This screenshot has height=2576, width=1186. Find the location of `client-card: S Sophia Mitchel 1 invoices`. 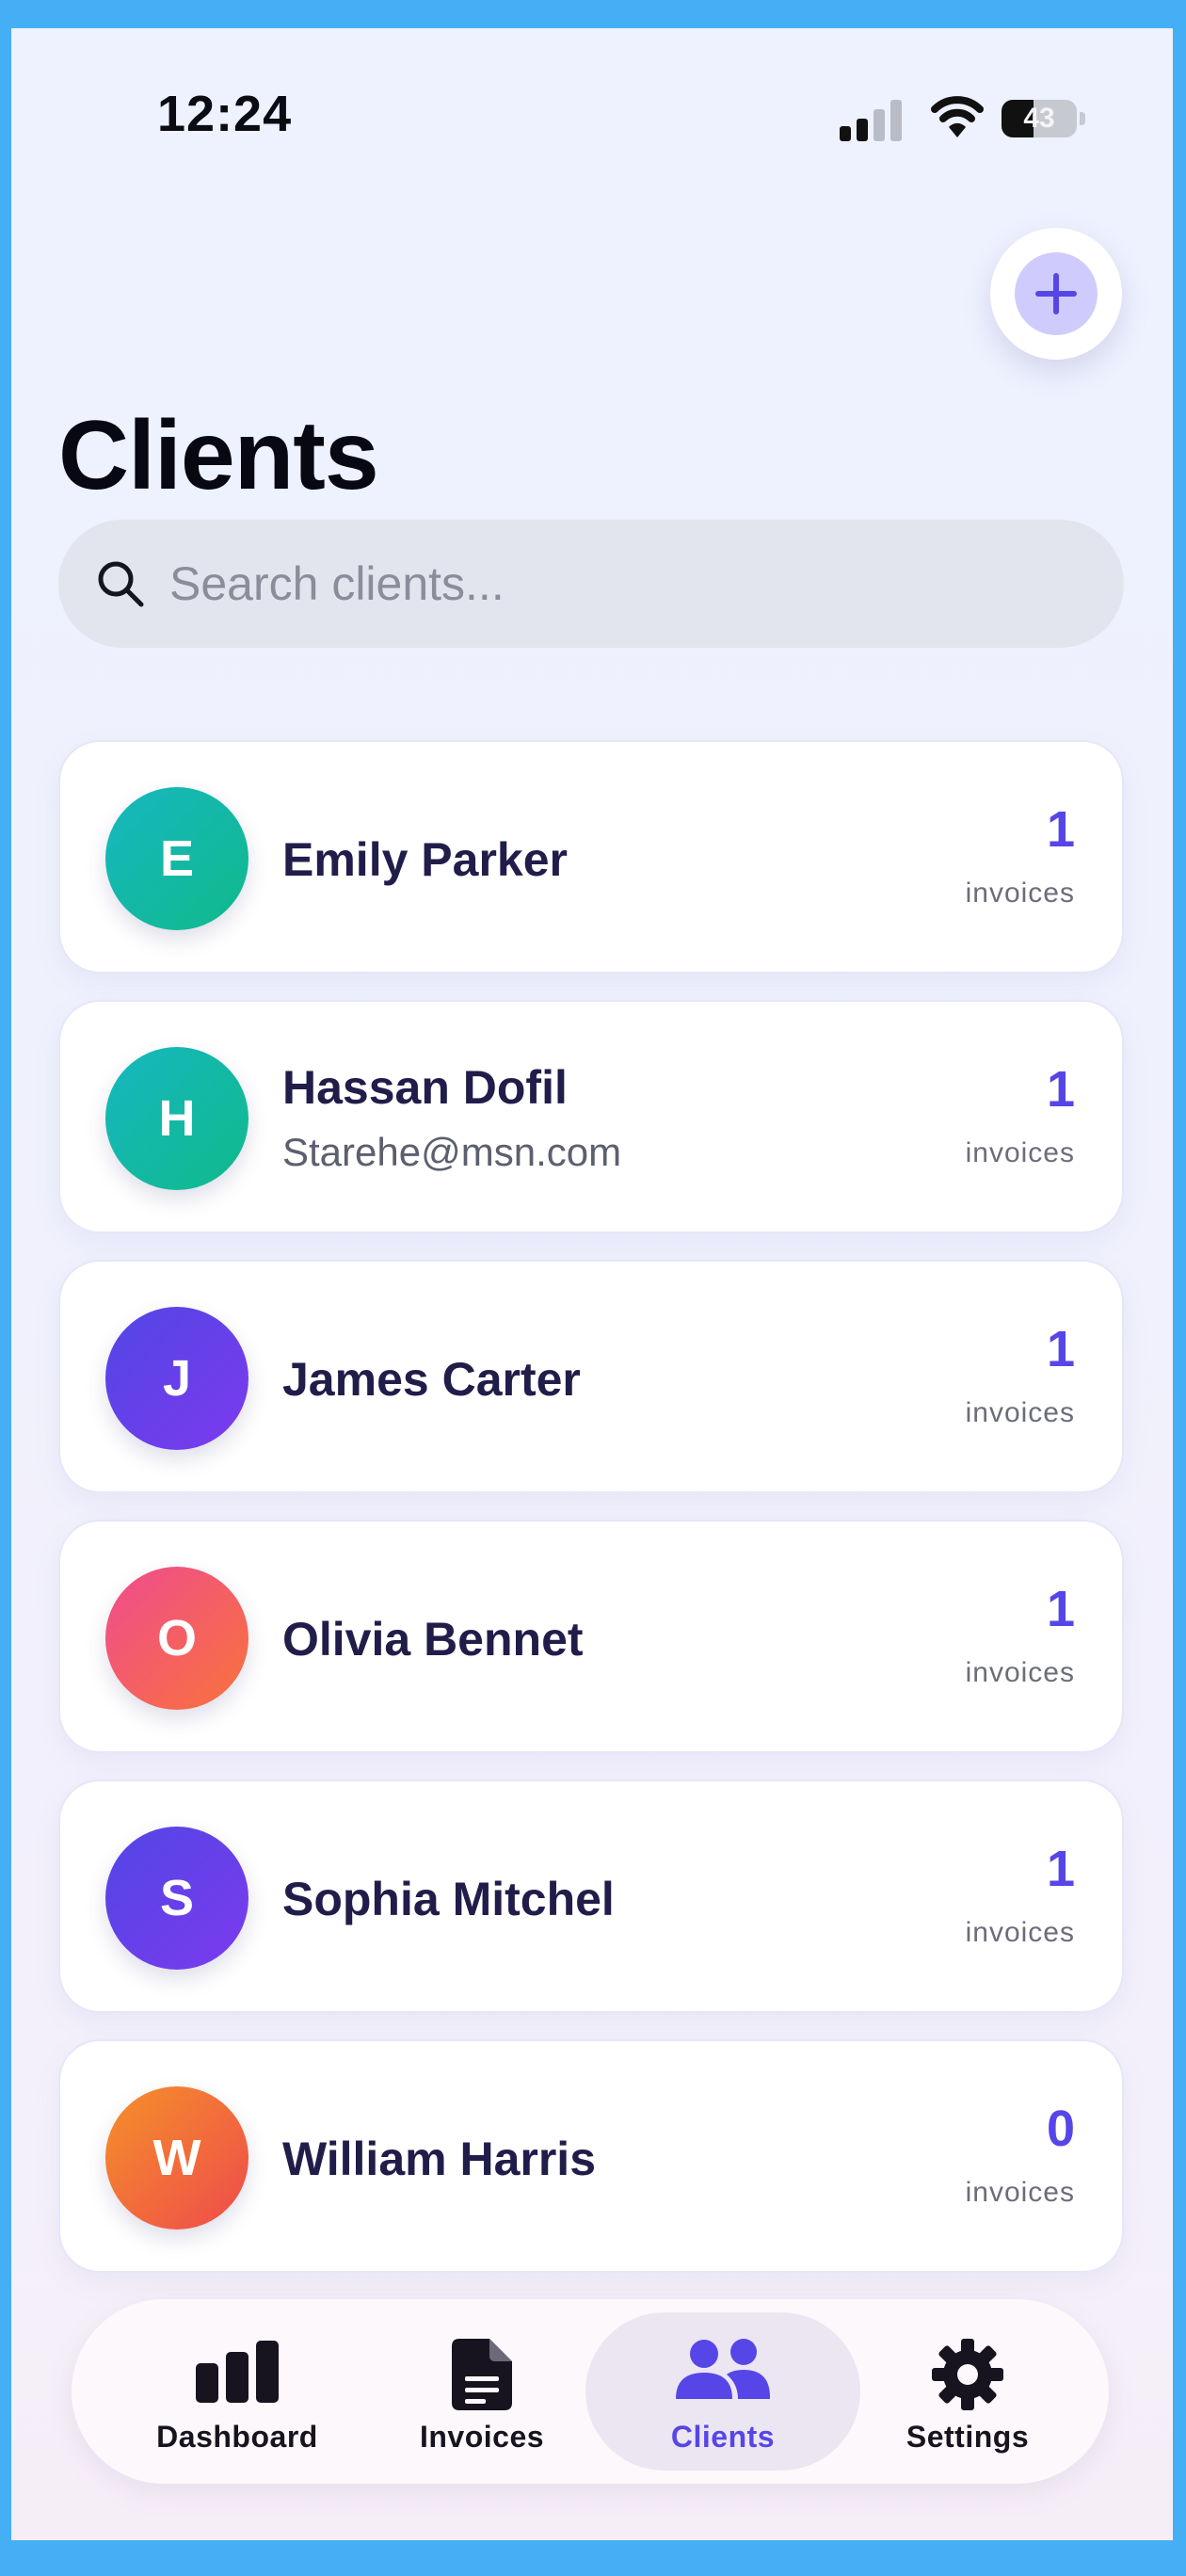

client-card: S Sophia Mitchel 1 invoices is located at coordinates (591, 1896).